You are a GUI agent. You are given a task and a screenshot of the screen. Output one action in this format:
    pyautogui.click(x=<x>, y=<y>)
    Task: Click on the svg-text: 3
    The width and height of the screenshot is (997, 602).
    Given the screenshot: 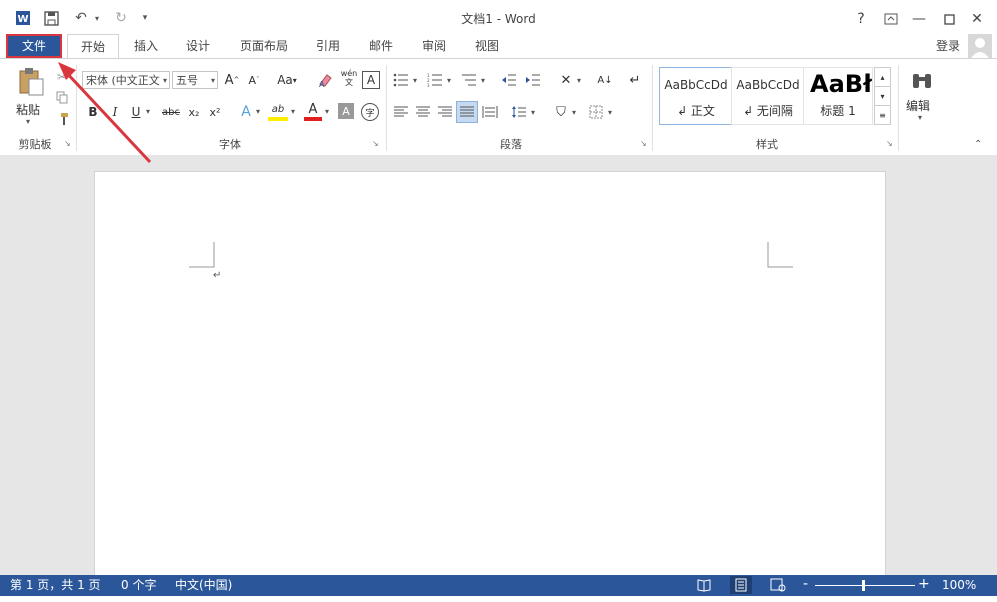 What is the action you would take?
    pyautogui.click(x=428, y=85)
    